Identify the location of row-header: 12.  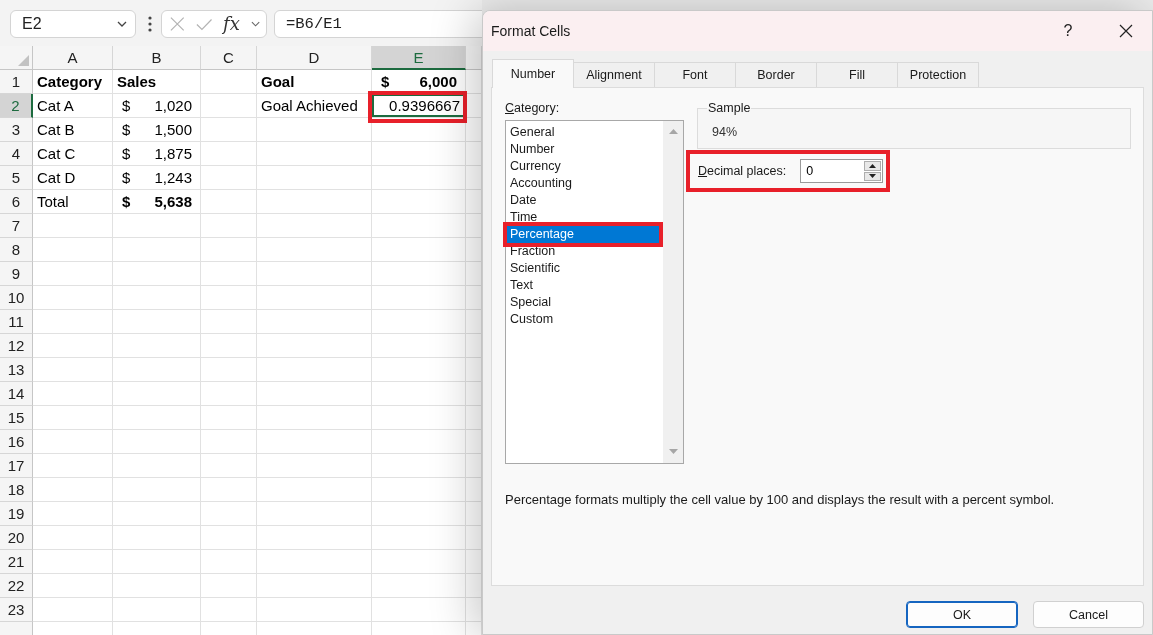
(16, 346).